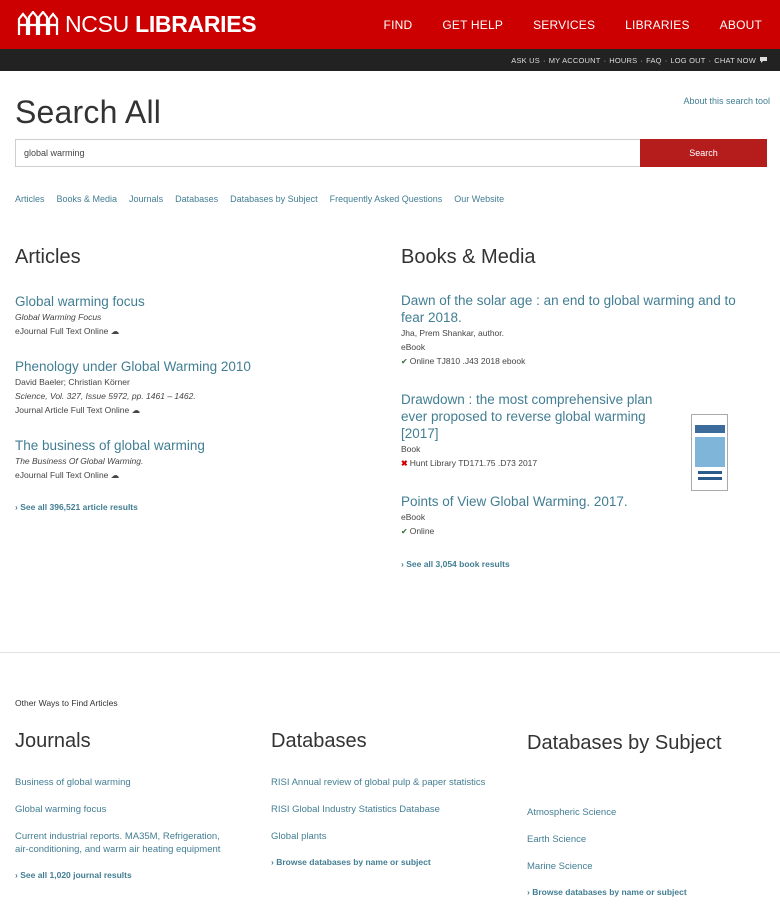 Image resolution: width=780 pixels, height=916 pixels. I want to click on database-link: Global plants, so click(381, 836).